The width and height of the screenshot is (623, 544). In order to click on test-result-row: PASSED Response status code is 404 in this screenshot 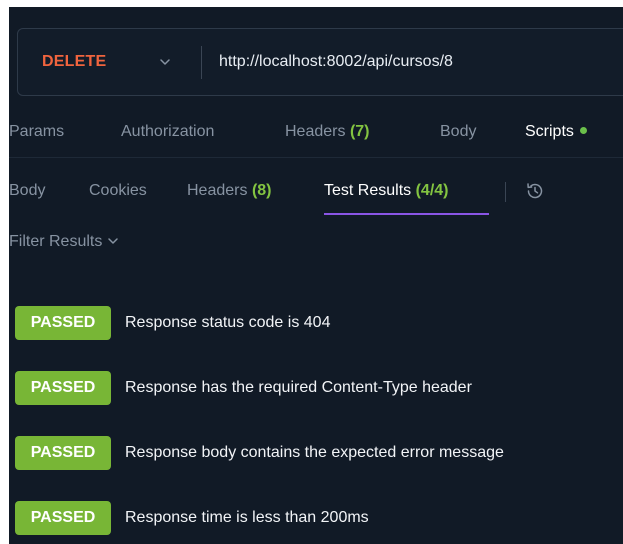, I will do `click(319, 323)`.